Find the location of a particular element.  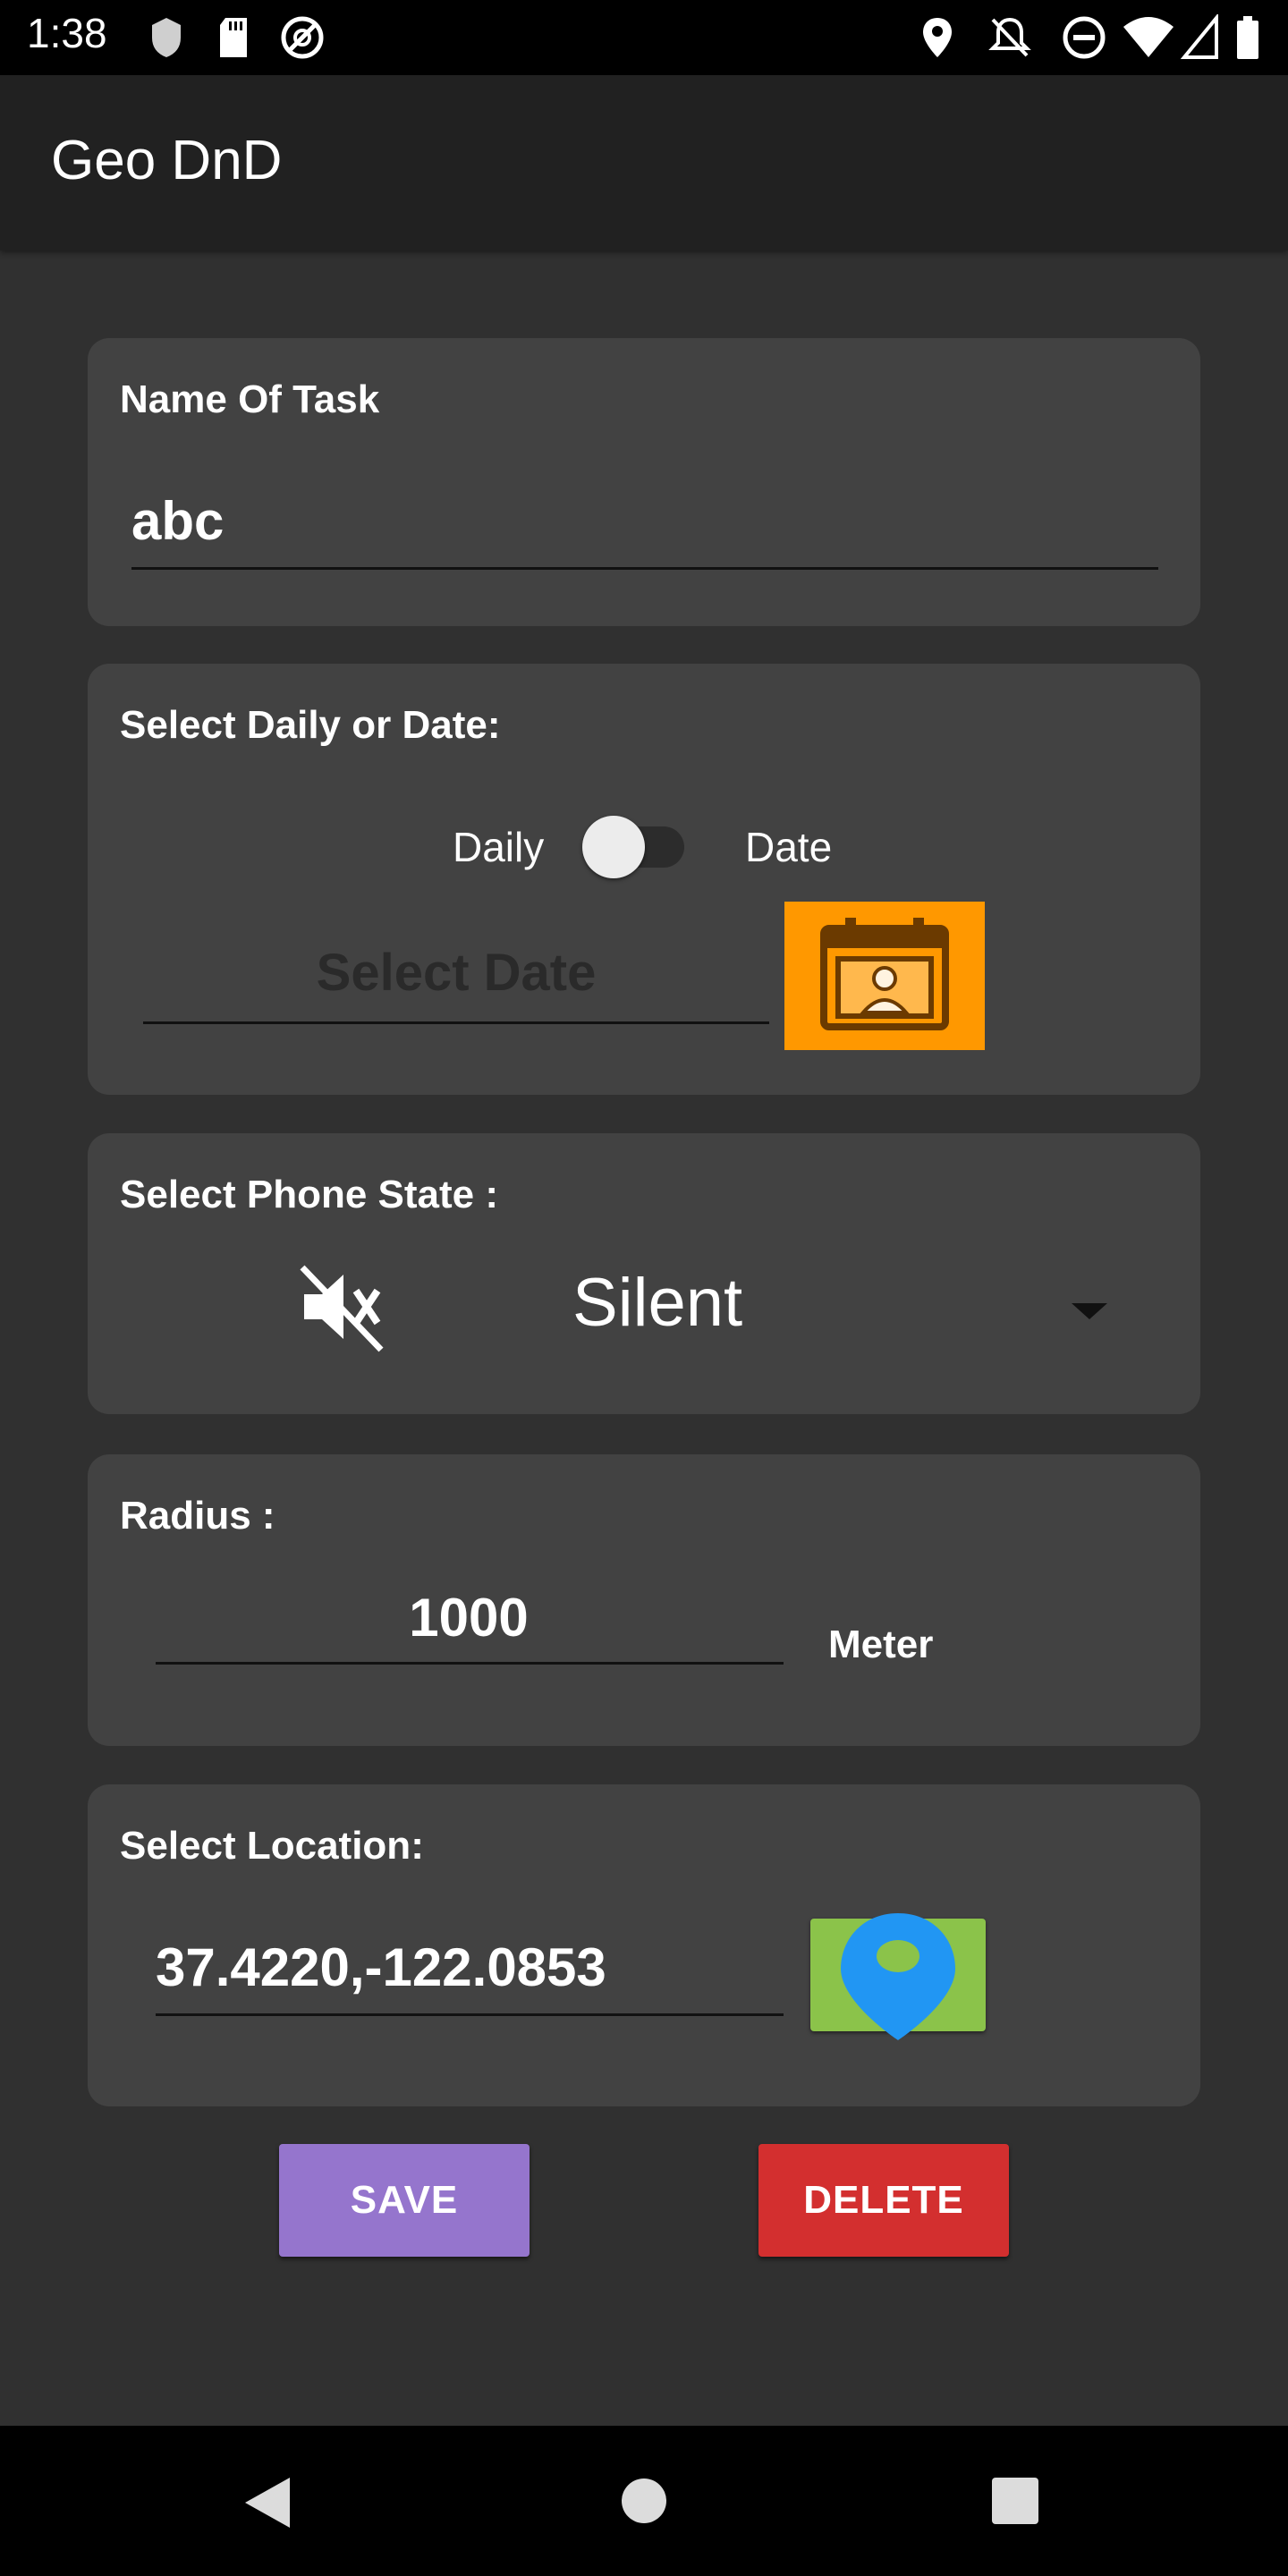

home-icon is located at coordinates (644, 2501).